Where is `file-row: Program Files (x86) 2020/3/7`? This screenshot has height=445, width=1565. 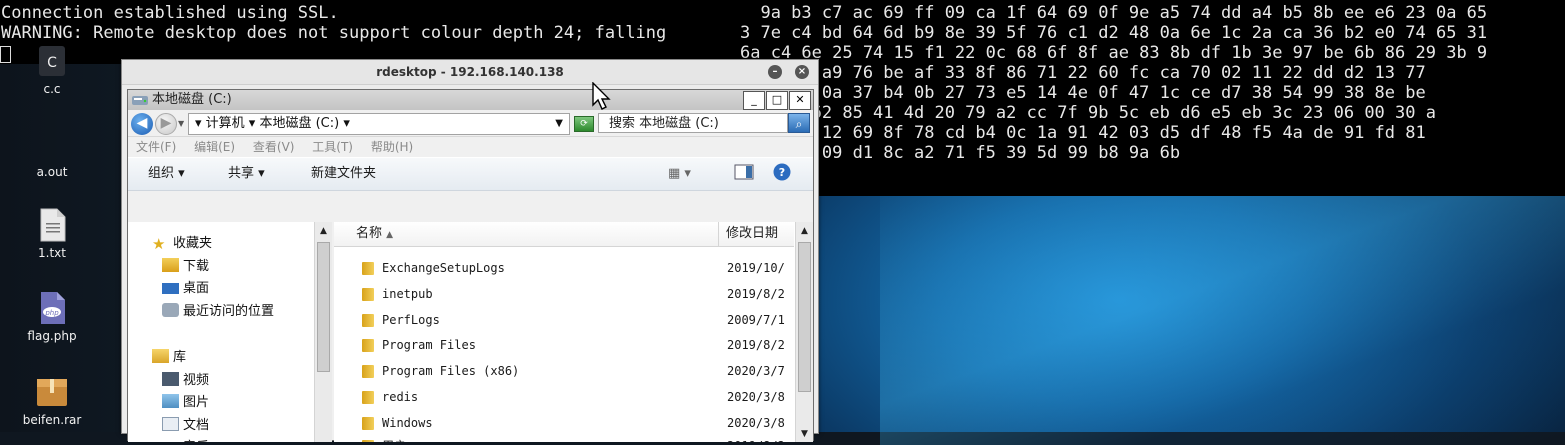 file-row: Program Files (x86) 2020/3/7 is located at coordinates (564, 371).